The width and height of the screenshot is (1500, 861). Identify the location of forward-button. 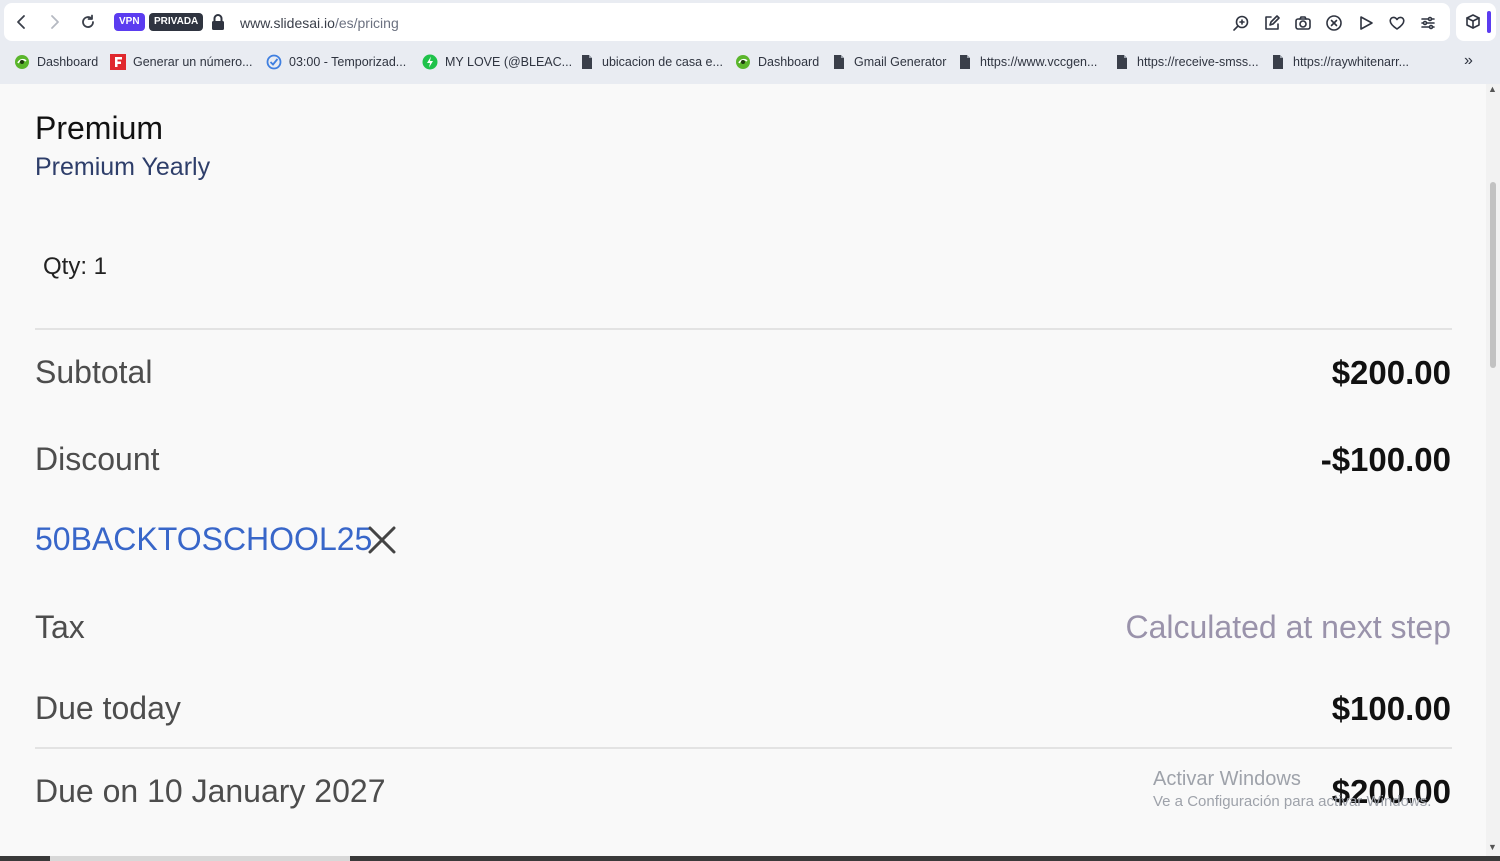
(54, 22).